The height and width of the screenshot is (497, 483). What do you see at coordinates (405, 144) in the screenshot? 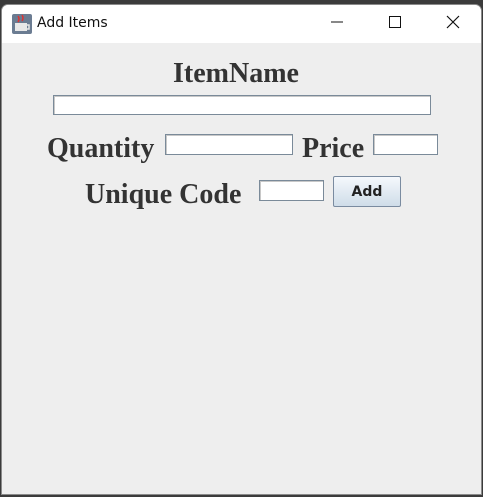
I see `price-field` at bounding box center [405, 144].